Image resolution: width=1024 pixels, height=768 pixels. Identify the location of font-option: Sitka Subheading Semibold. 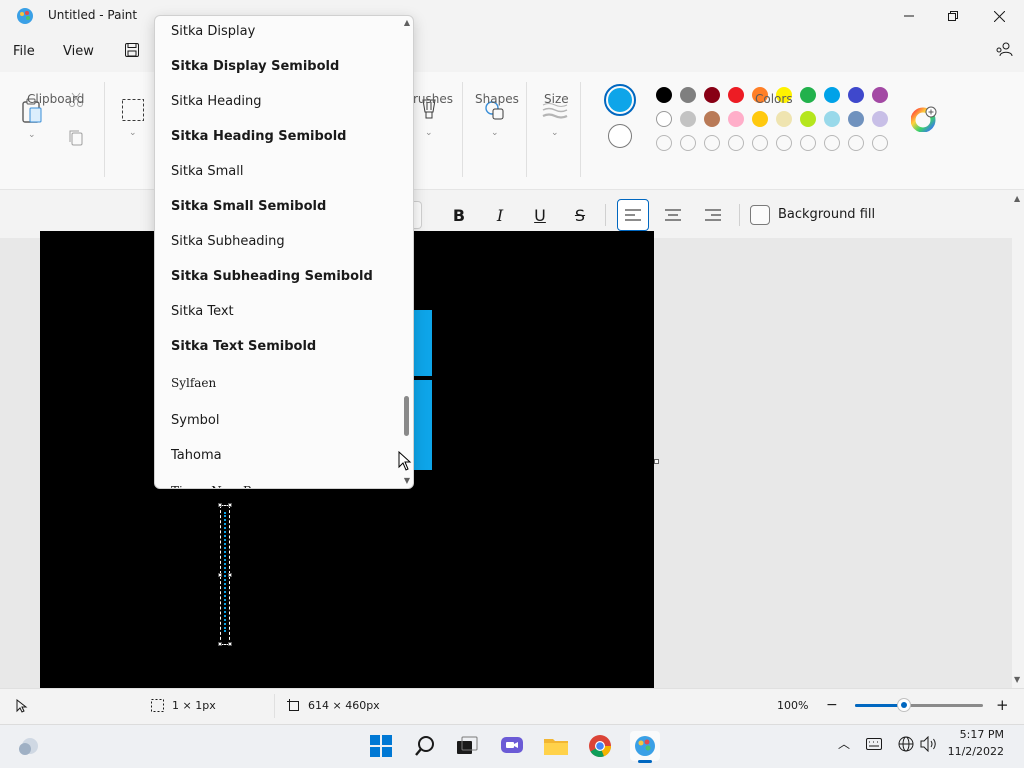
(272, 276).